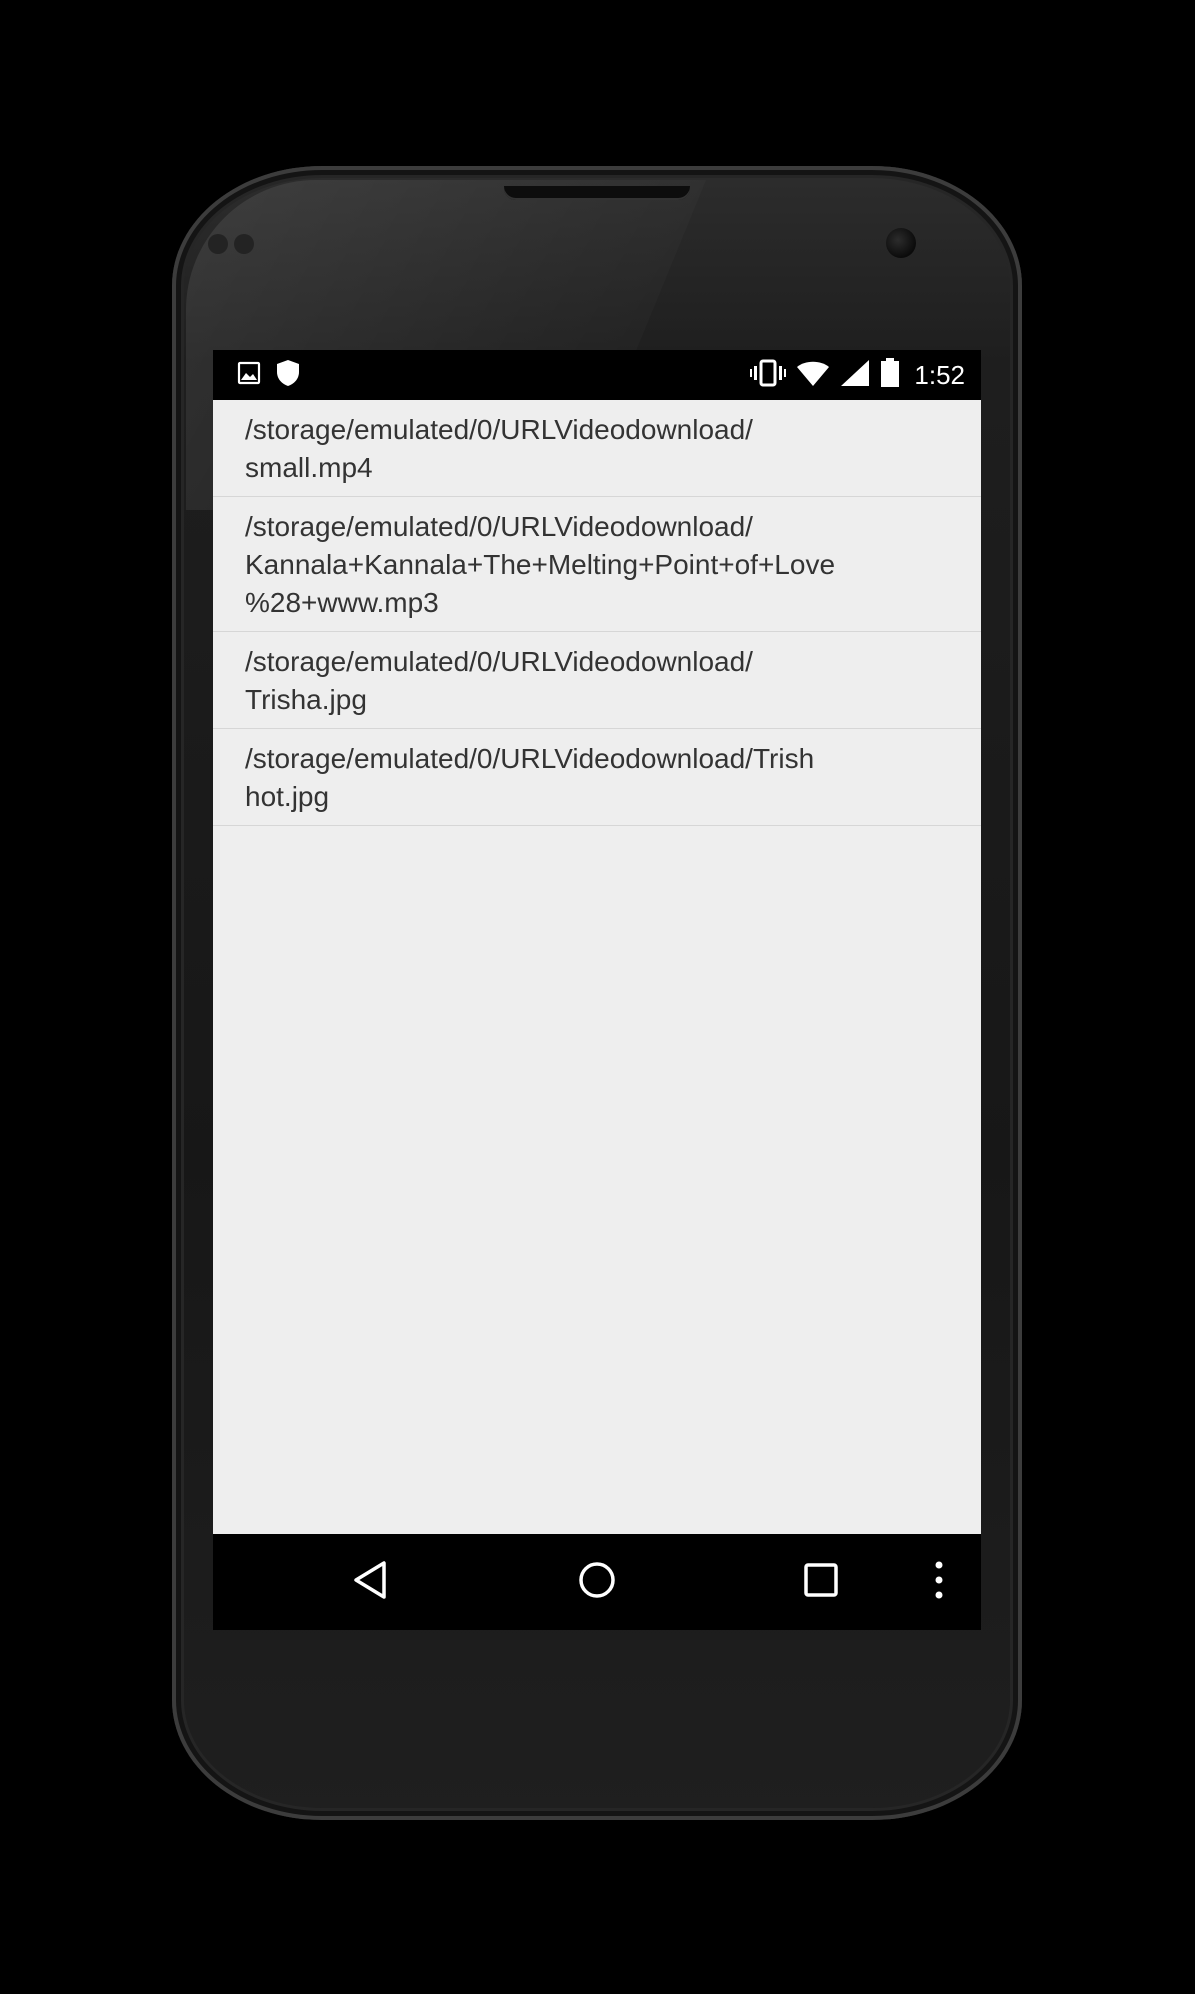  I want to click on status-clock: 1:52, so click(939, 374).